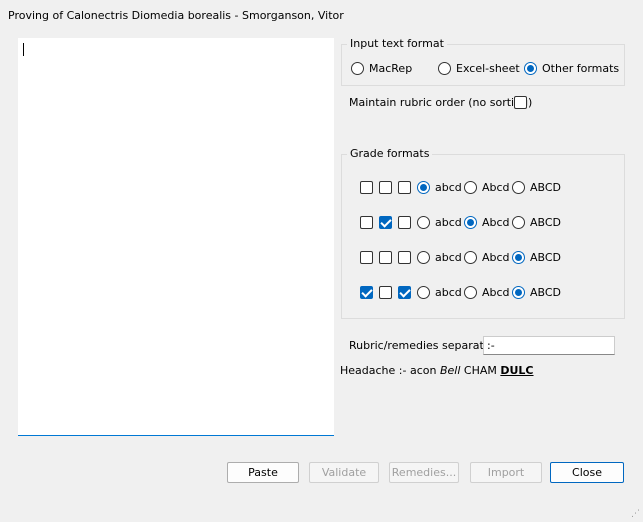 This screenshot has width=643, height=522. Describe the element at coordinates (545, 188) in the screenshot. I see `grade-row-1-label-abcd: ABCD` at that location.